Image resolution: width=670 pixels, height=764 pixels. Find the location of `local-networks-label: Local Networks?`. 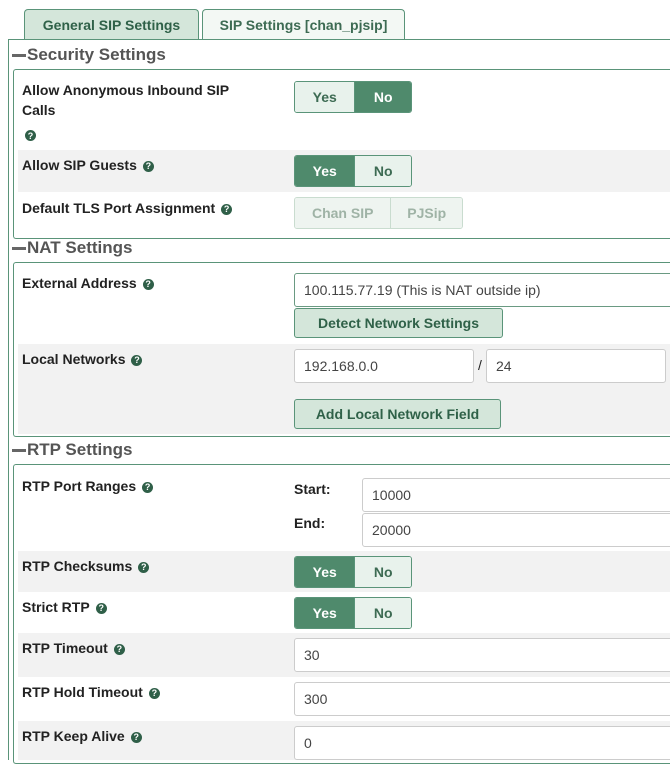

local-networks-label: Local Networks? is located at coordinates (82, 359).